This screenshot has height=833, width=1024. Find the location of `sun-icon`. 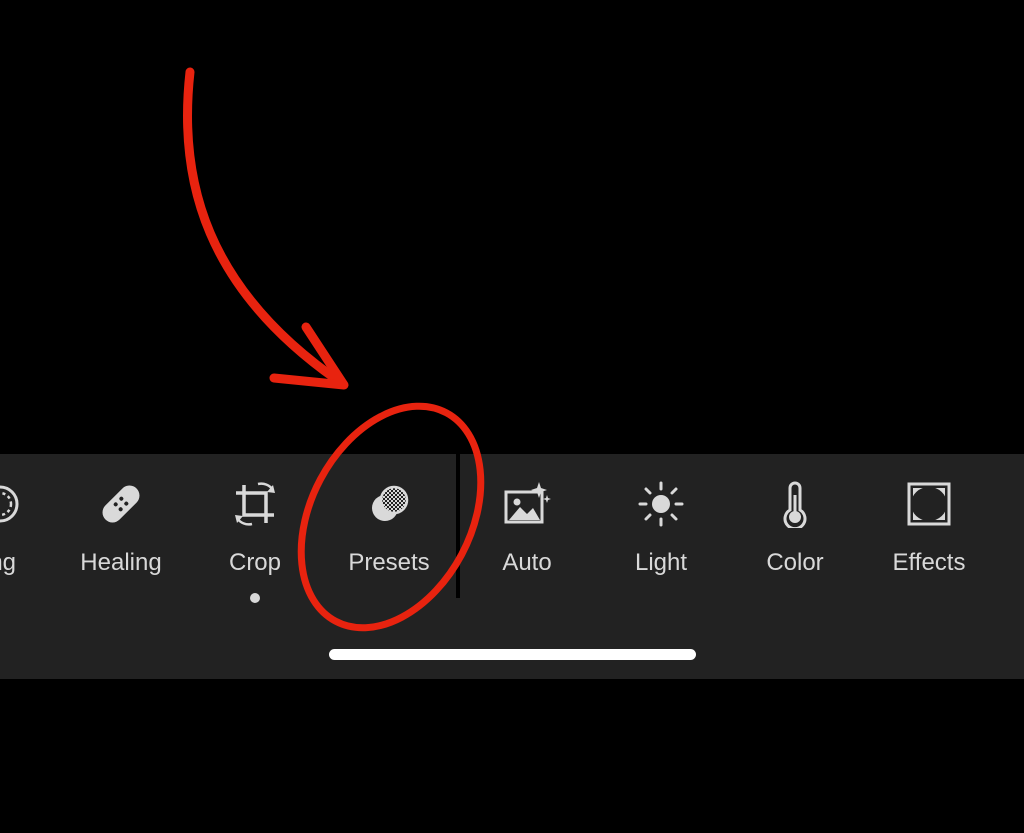

sun-icon is located at coordinates (661, 504).